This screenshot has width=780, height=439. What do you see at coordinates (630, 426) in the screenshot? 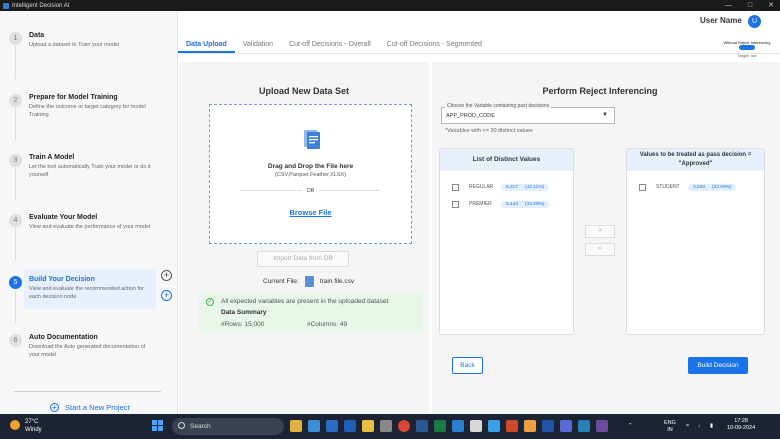
I see `chevron-up-icon: ⌃` at bounding box center [630, 426].